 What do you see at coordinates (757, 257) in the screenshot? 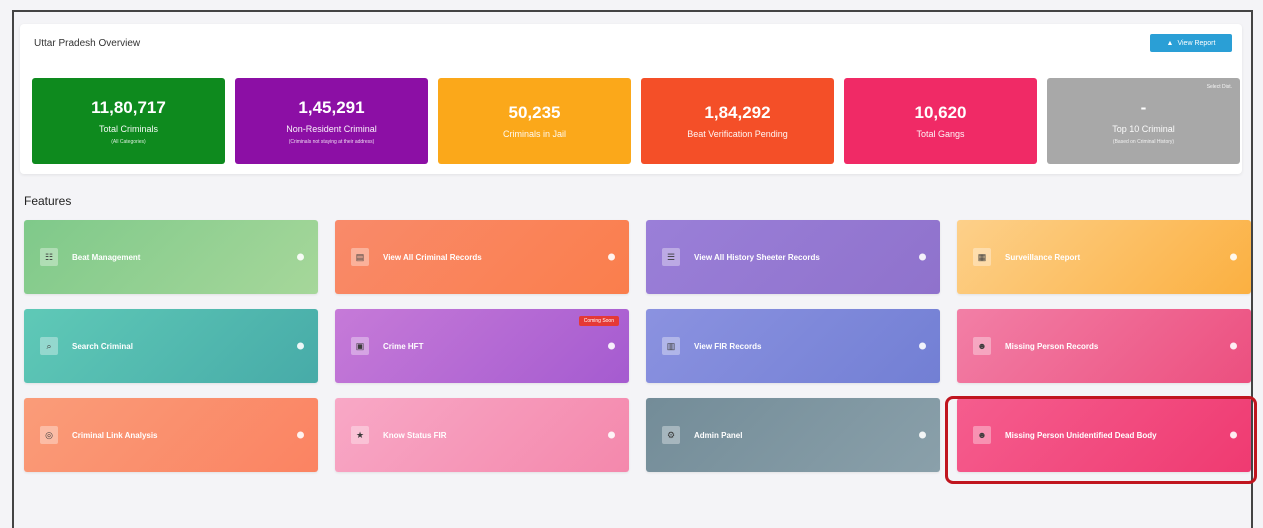
I see `feature-tile-label: View All History Sheeter Records` at bounding box center [757, 257].